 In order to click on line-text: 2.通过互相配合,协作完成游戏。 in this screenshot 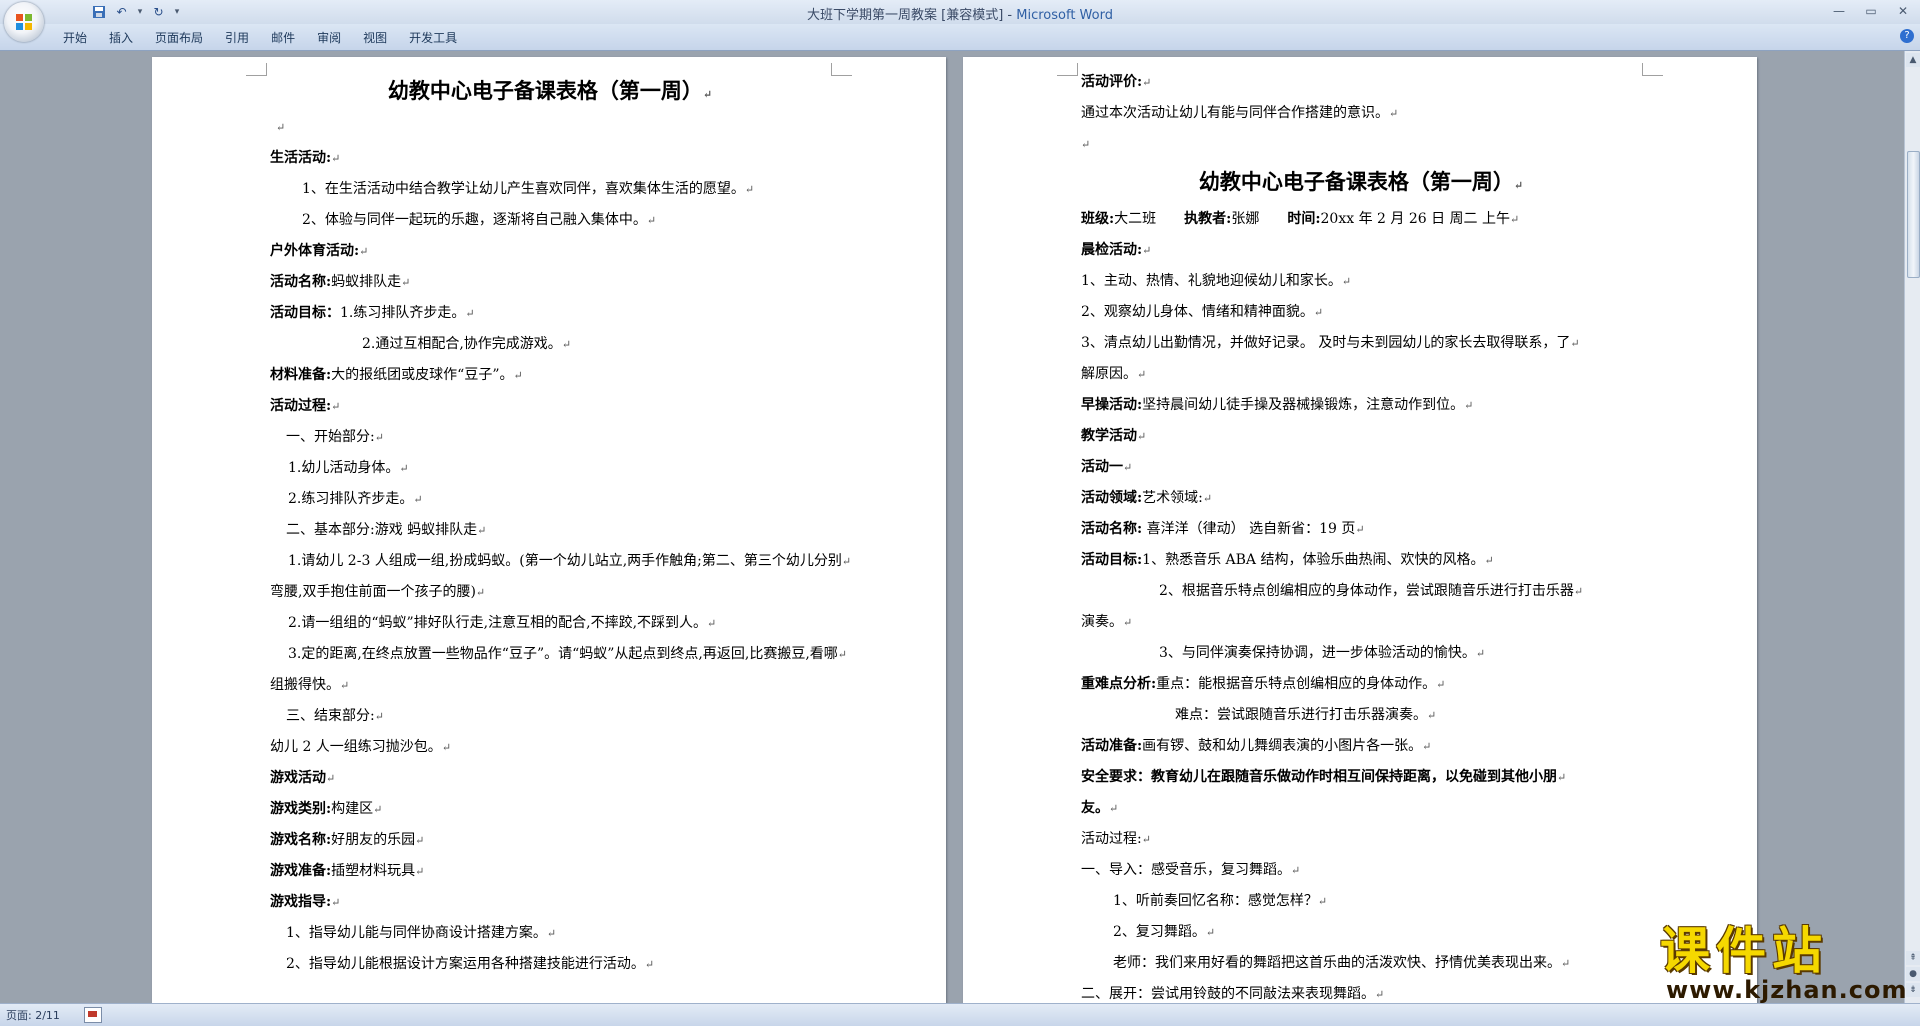, I will do `click(462, 344)`.